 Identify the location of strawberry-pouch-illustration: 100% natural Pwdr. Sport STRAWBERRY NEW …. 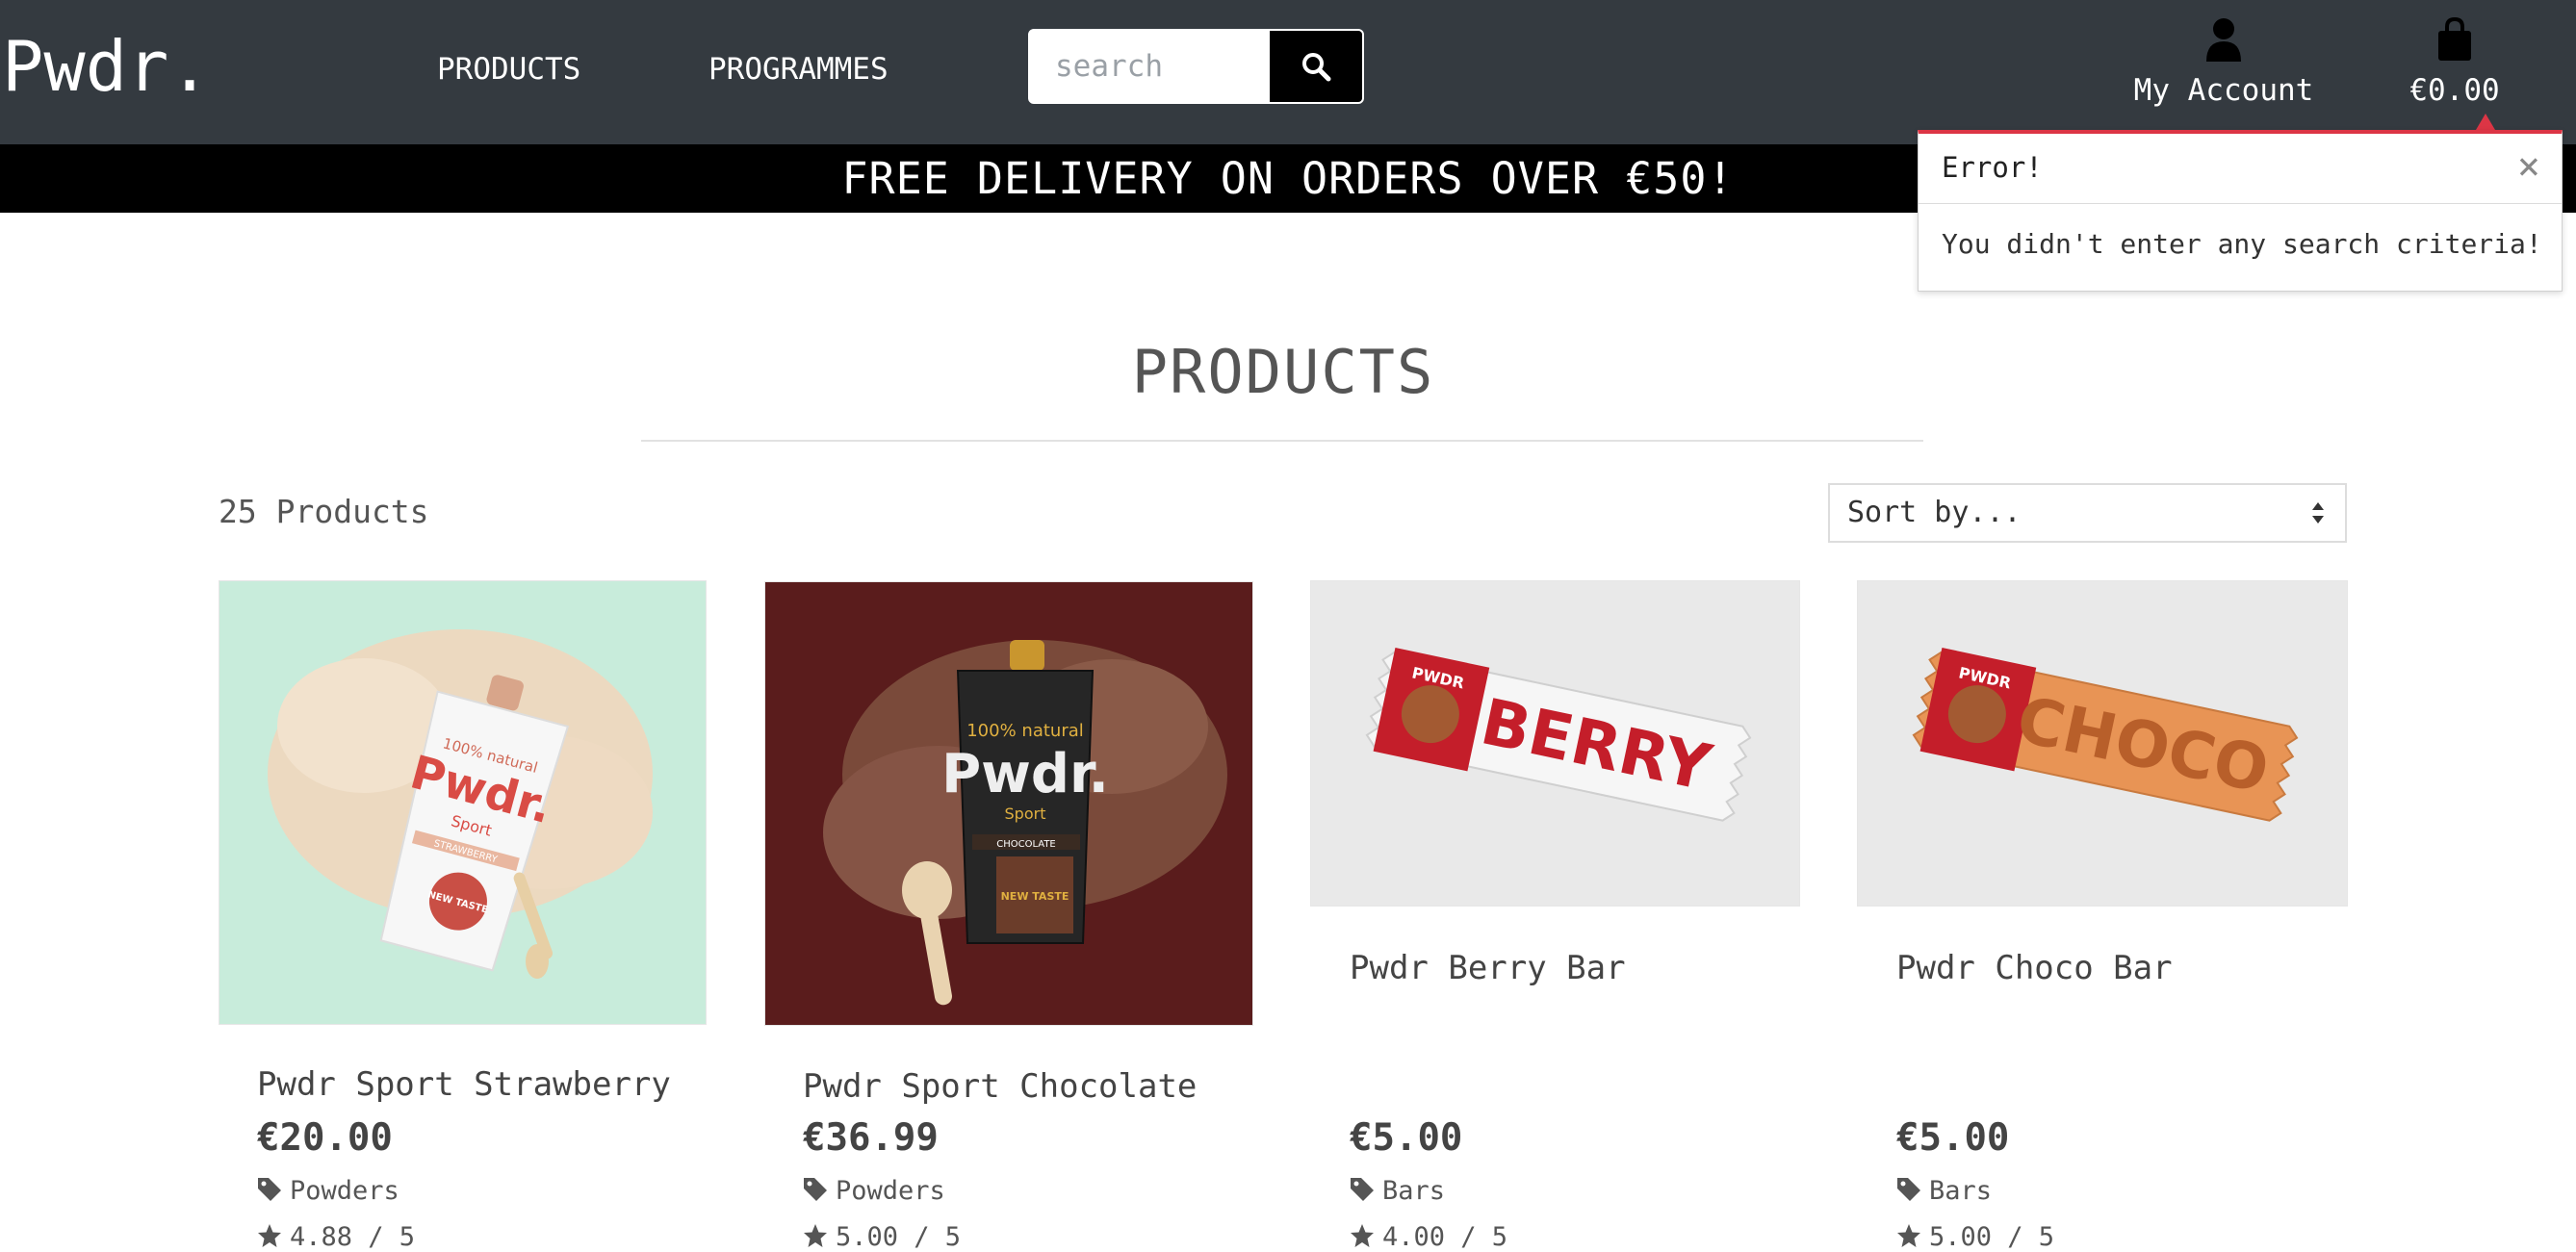
(461, 804).